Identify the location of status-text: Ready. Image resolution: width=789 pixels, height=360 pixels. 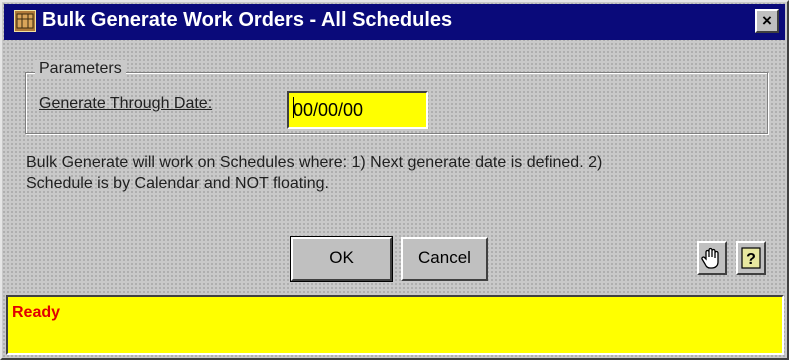
(36, 312).